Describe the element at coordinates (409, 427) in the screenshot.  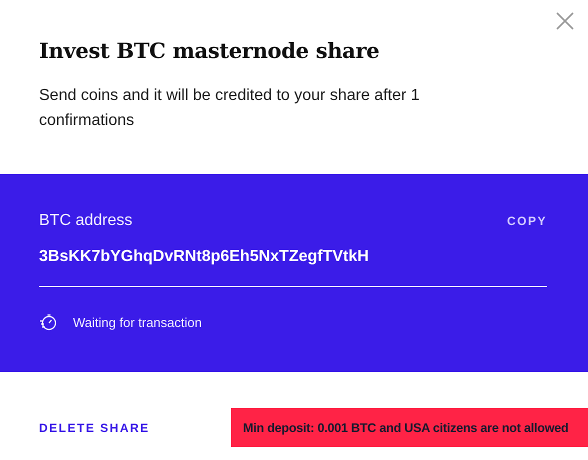
I see `notice-banner: Min deposit: 0.001 BTC and USA citizens are not allowed` at that location.